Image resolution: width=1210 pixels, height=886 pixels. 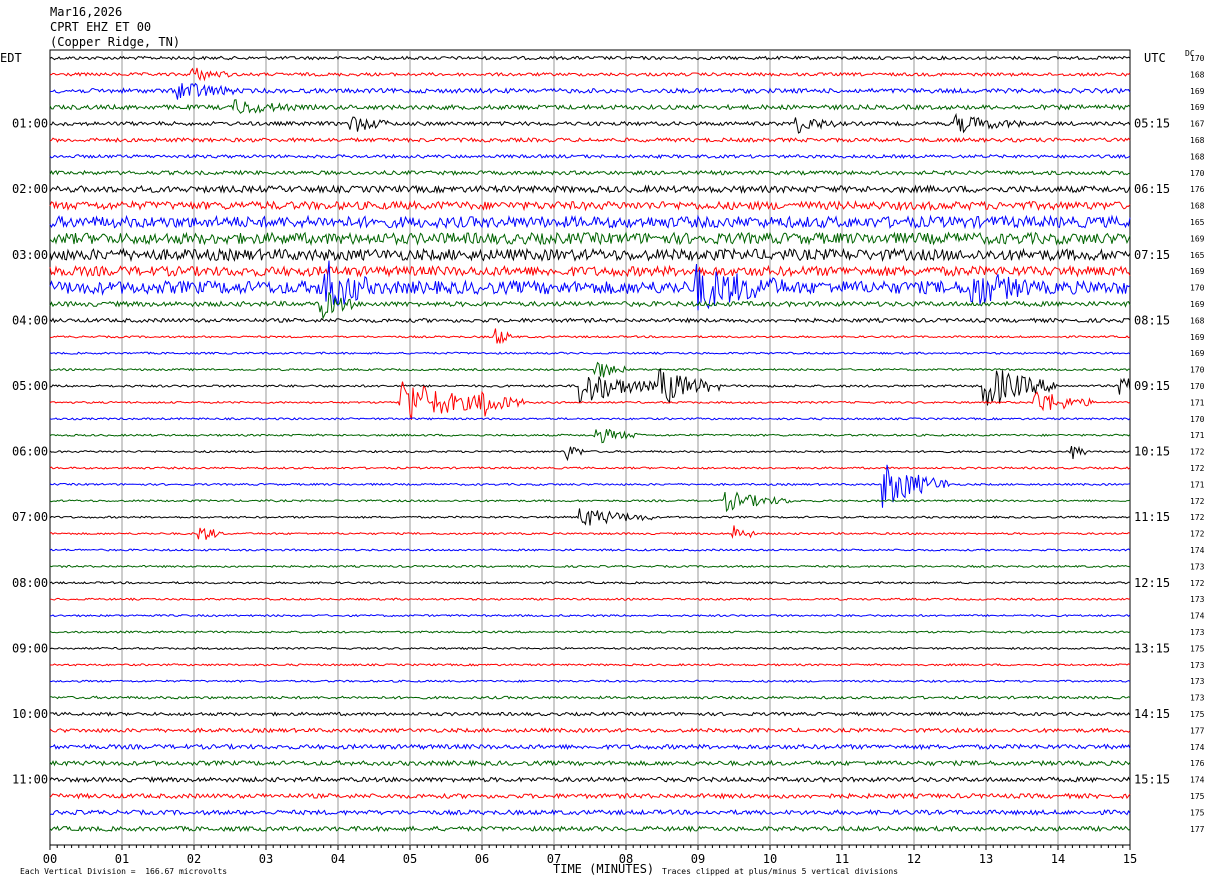 I want to click on dc-offset-label: 177, so click(x=1197, y=730).